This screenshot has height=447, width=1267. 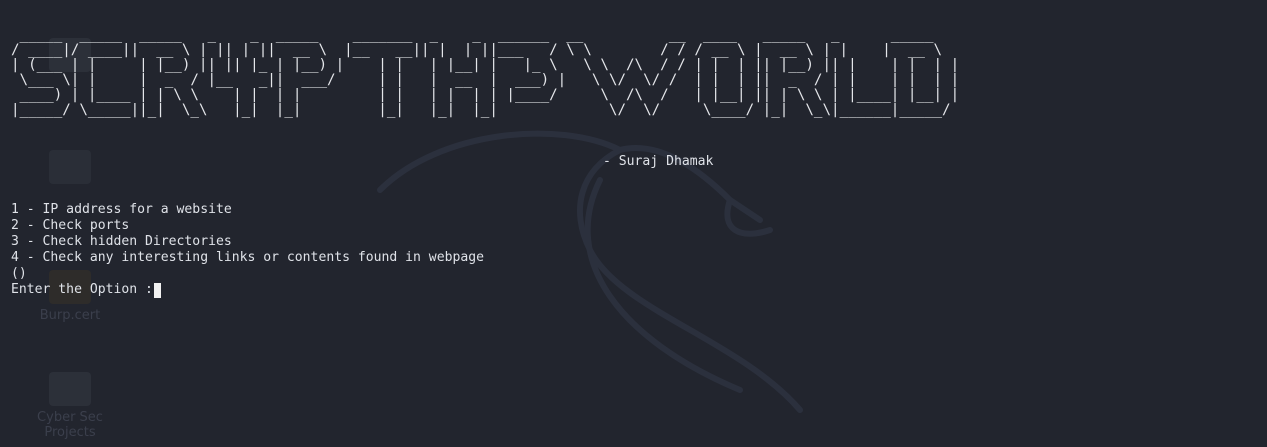 What do you see at coordinates (121, 209) in the screenshot?
I see `menu-option-1: 1 - IP address for a website` at bounding box center [121, 209].